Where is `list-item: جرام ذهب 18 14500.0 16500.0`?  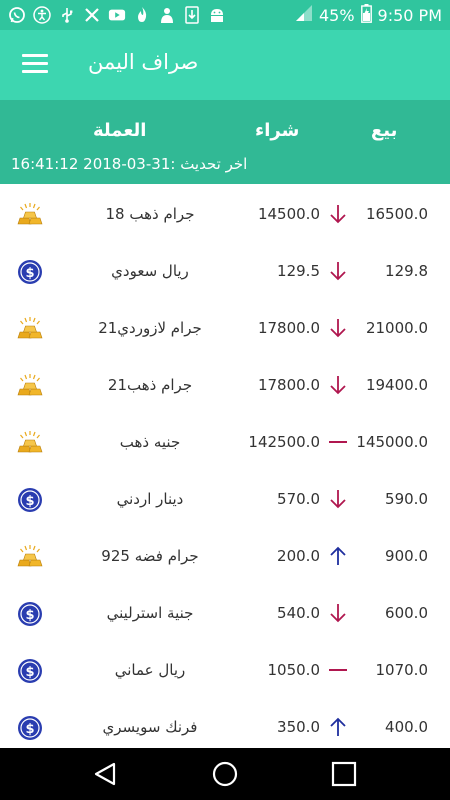 list-item: جرام ذهب 18 14500.0 16500.0 is located at coordinates (225, 214).